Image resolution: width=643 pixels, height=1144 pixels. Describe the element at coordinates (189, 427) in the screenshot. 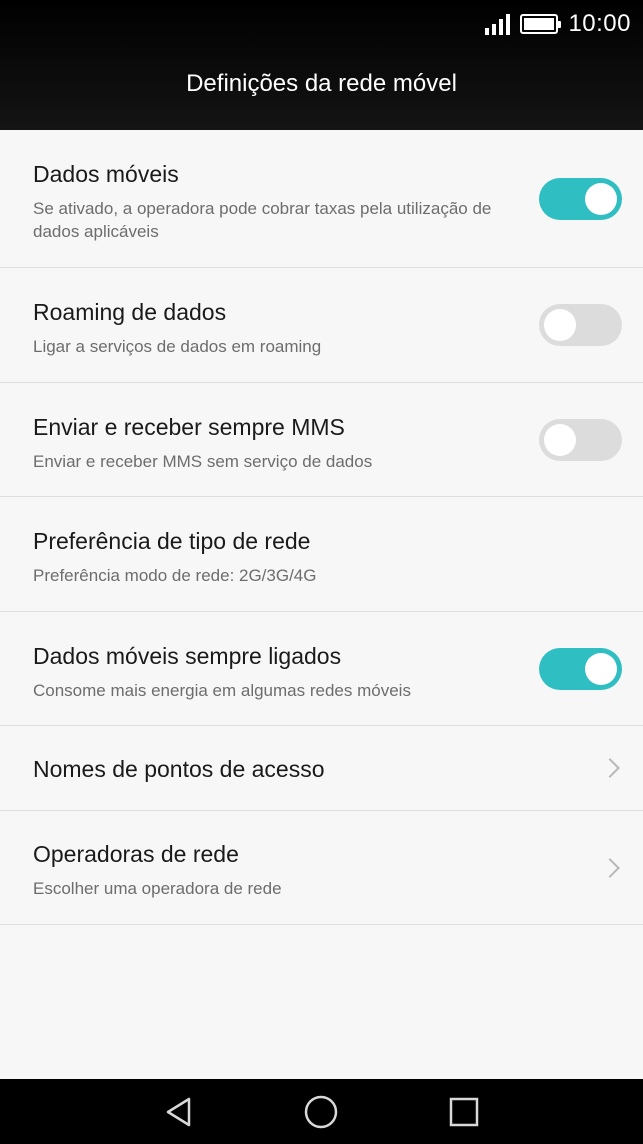

I see `setting-title: Enviar e receber sempre MMS` at that location.